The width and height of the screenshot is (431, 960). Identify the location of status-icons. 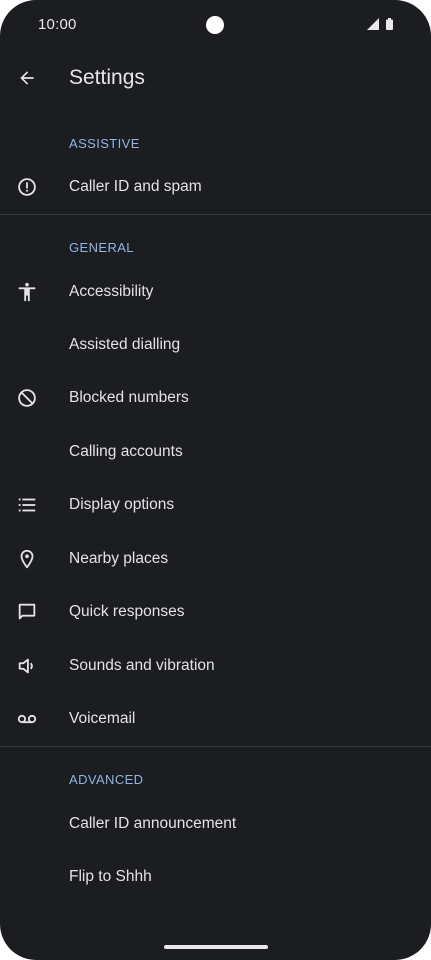
(380, 24).